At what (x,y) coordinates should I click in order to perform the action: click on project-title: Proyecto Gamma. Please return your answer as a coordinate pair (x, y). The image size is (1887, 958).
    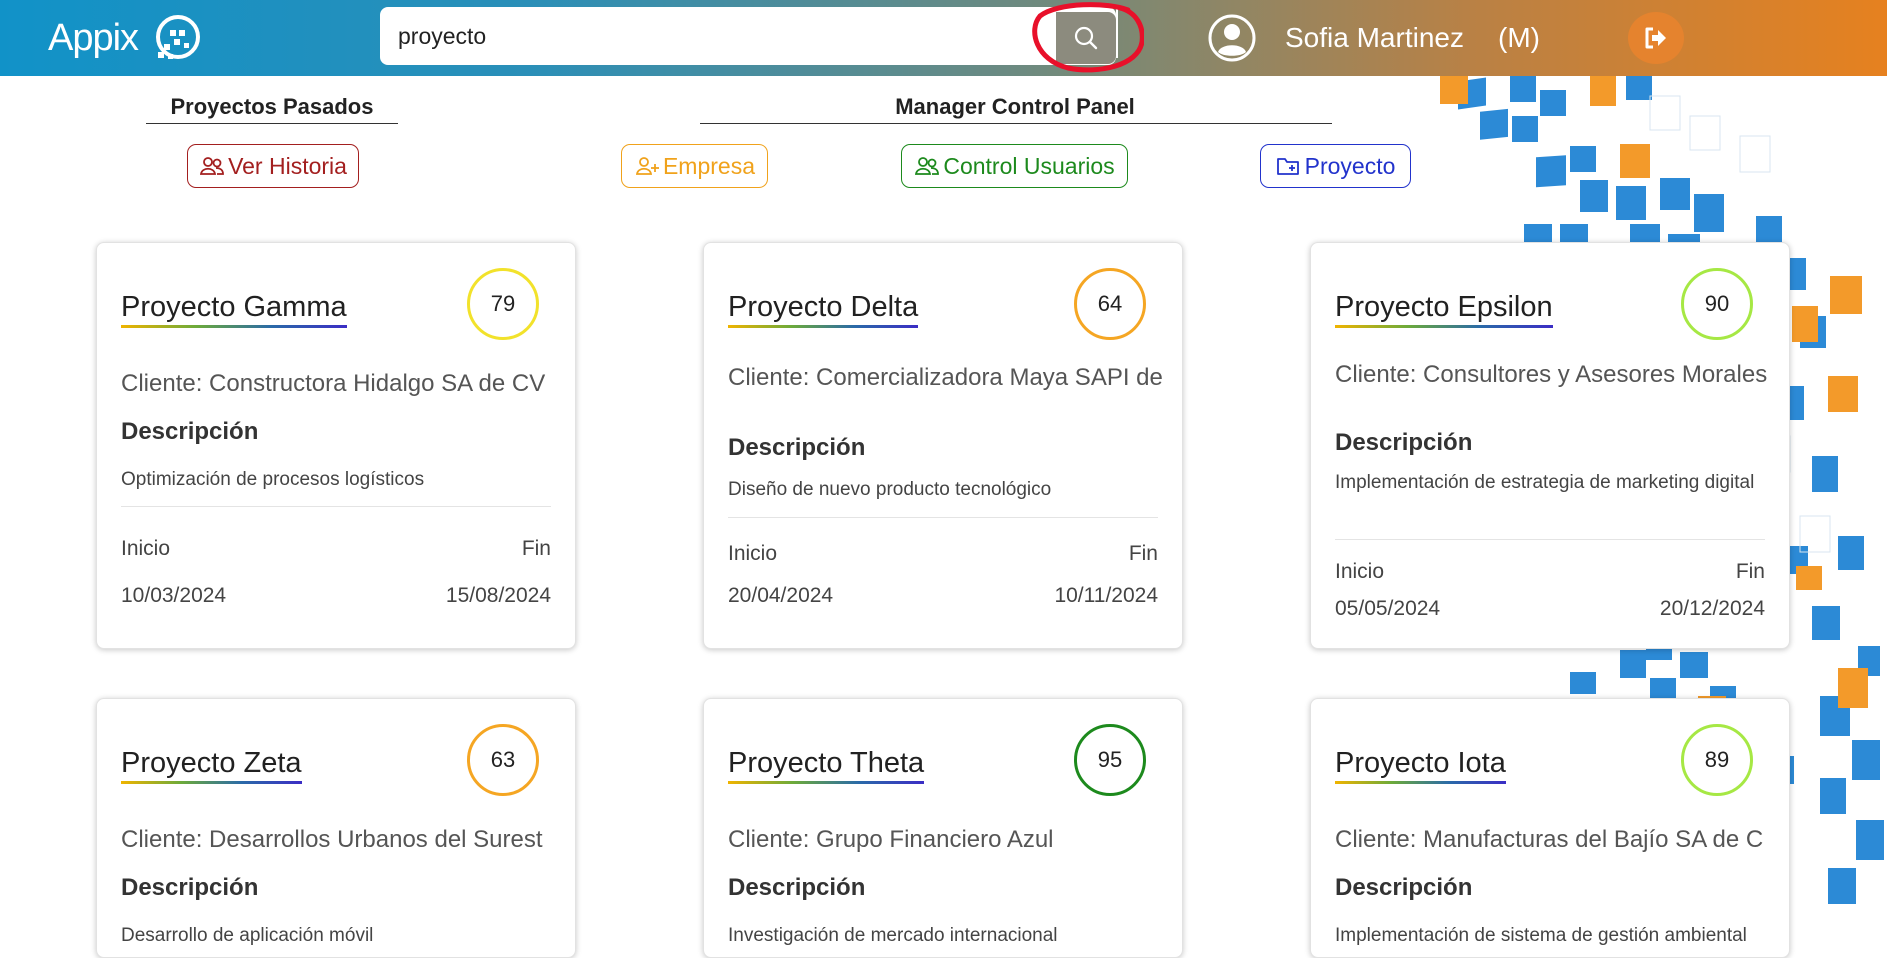
    Looking at the image, I should click on (234, 309).